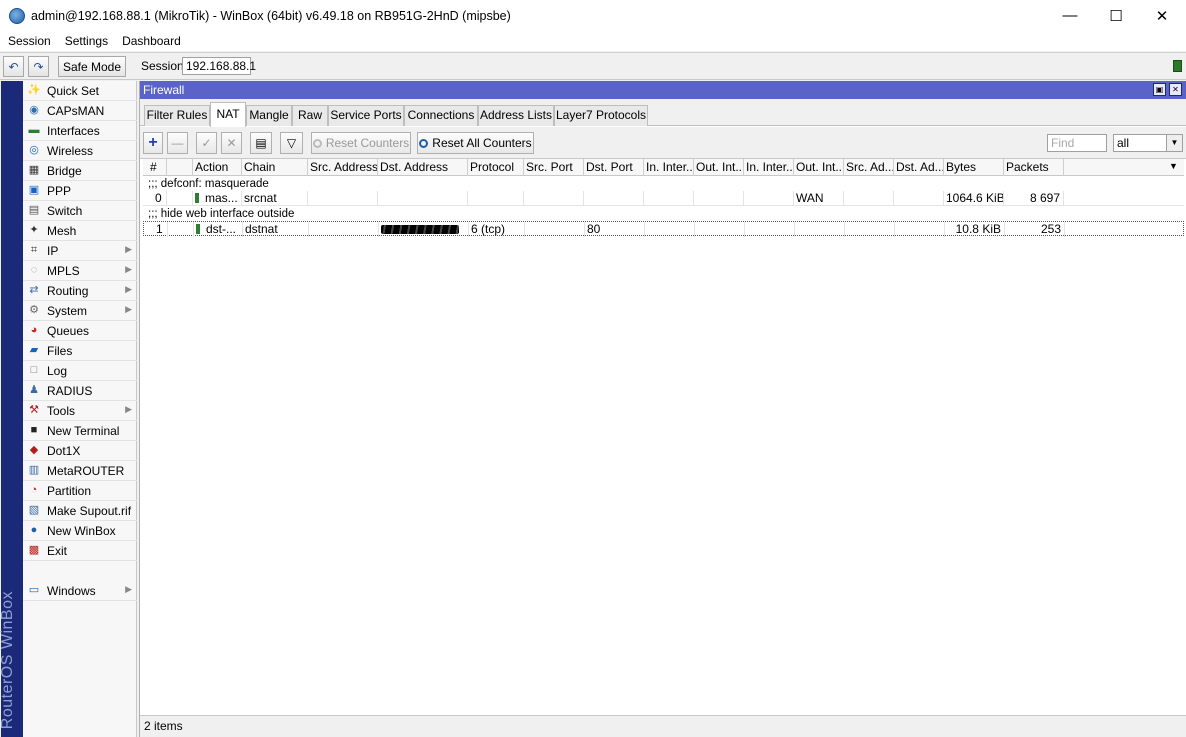 The image size is (1186, 737). What do you see at coordinates (29, 41) in the screenshot?
I see `menu-session: Session` at bounding box center [29, 41].